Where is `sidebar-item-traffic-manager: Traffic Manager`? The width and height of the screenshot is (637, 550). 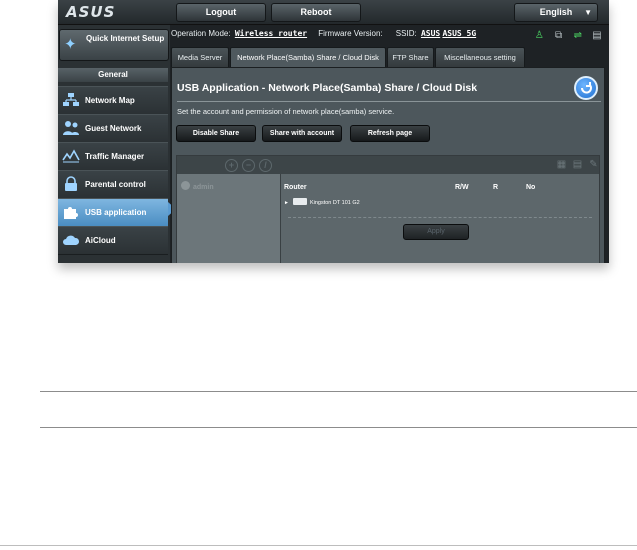
sidebar-item-traffic-manager: Traffic Manager is located at coordinates (113, 156).